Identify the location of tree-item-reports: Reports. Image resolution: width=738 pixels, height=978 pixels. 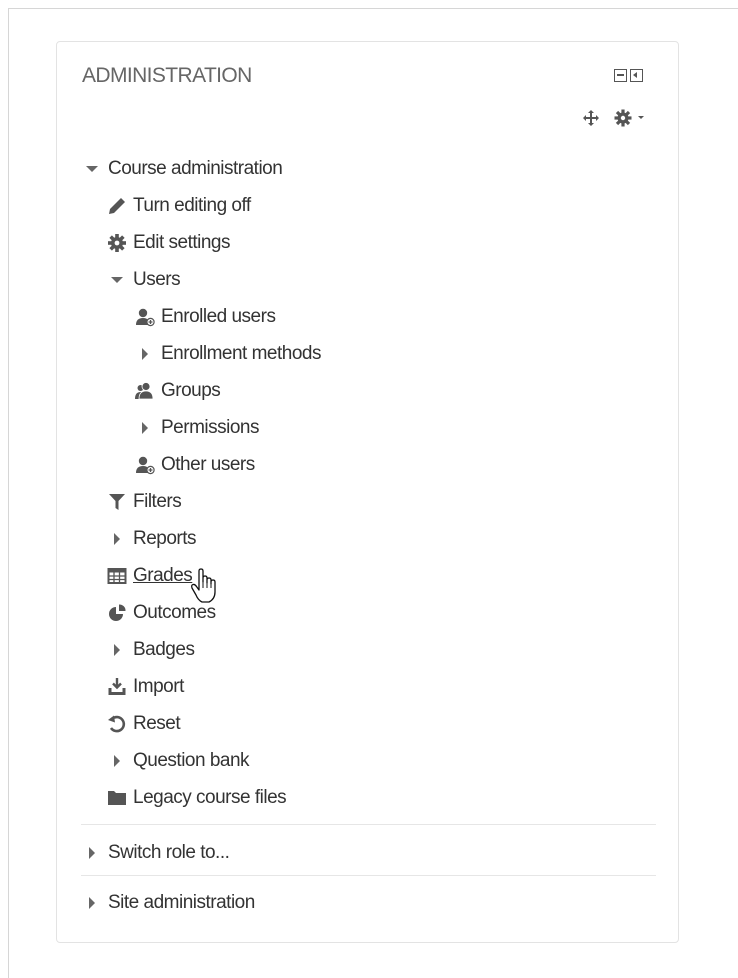
(152, 538).